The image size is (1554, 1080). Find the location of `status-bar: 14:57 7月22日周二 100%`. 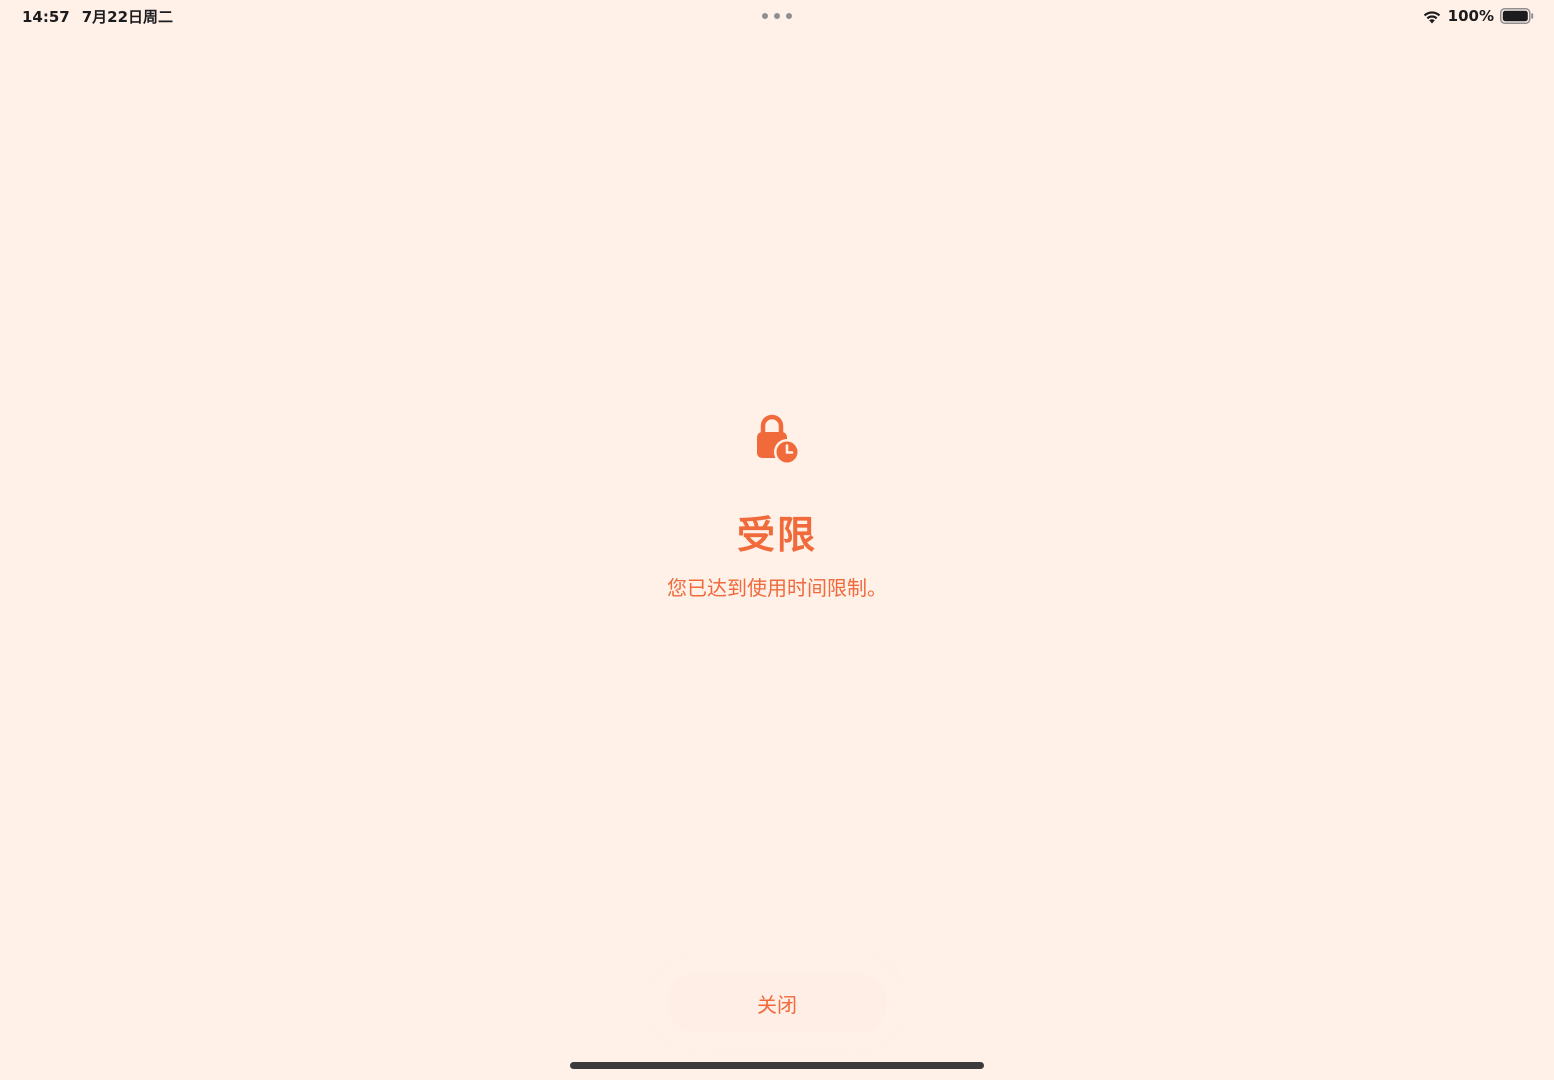

status-bar: 14:57 7月22日周二 100% is located at coordinates (777, 16).